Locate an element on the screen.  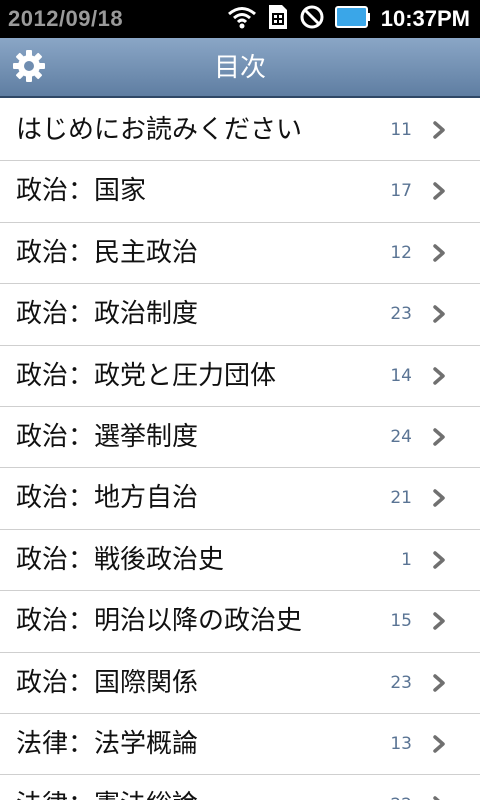
list-item-count: 22 is located at coordinates (401, 787).